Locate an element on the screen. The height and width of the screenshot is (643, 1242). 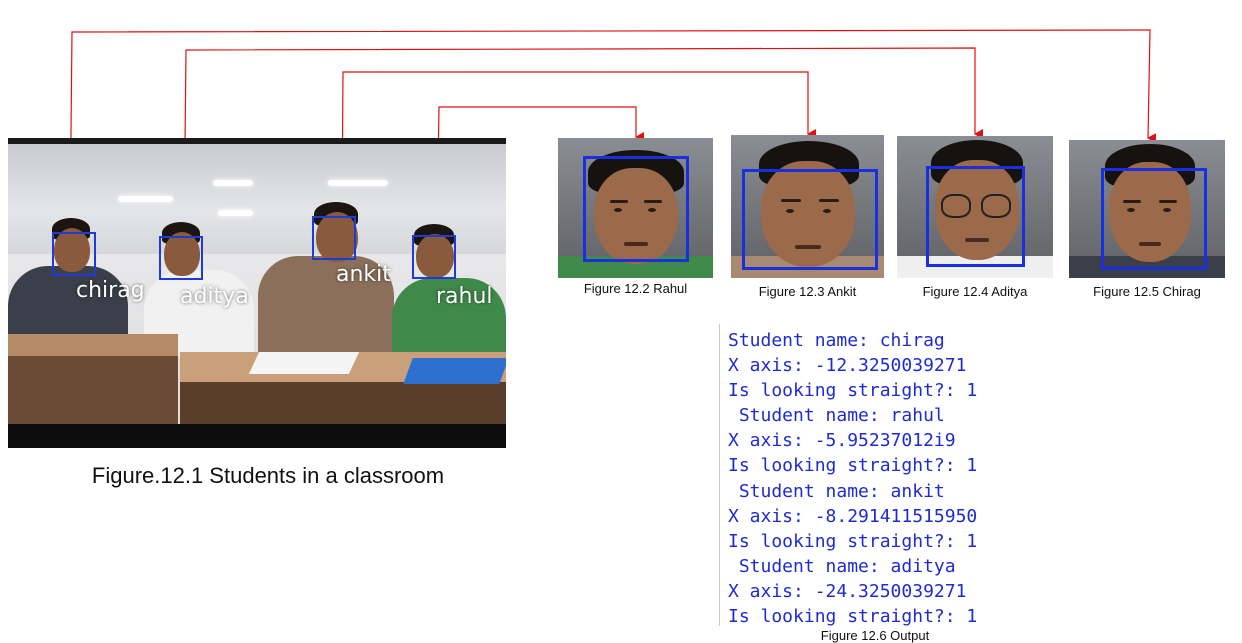
label-rahul: rahul is located at coordinates (464, 296).